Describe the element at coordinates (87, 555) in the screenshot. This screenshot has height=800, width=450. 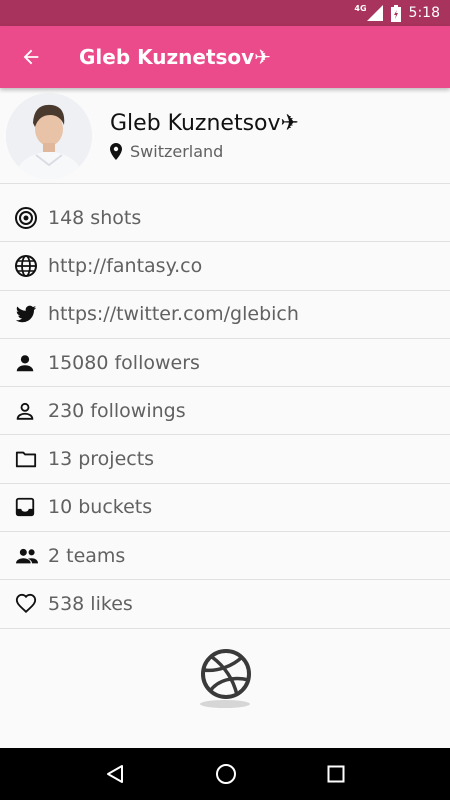
I see `stat-label: 2 teams` at that location.